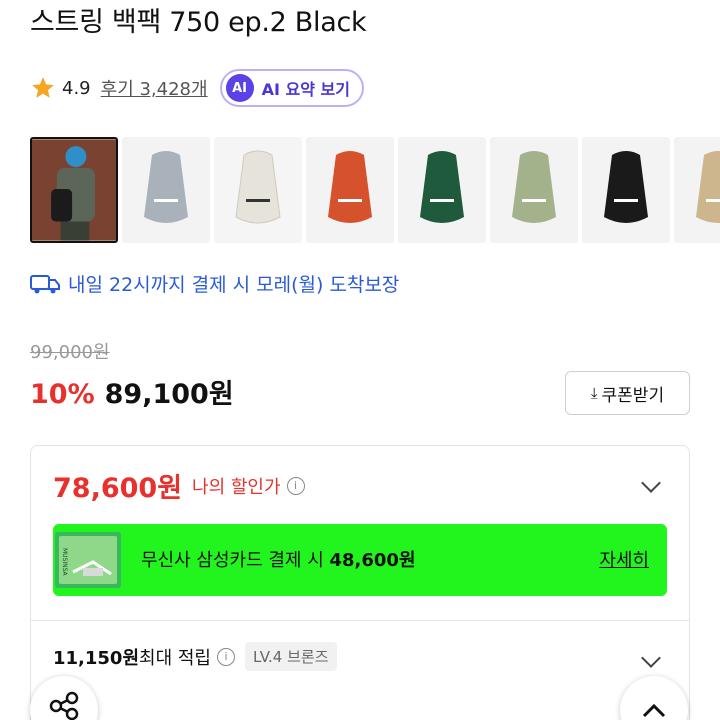  I want to click on points-amount: 11,150원, so click(96, 658).